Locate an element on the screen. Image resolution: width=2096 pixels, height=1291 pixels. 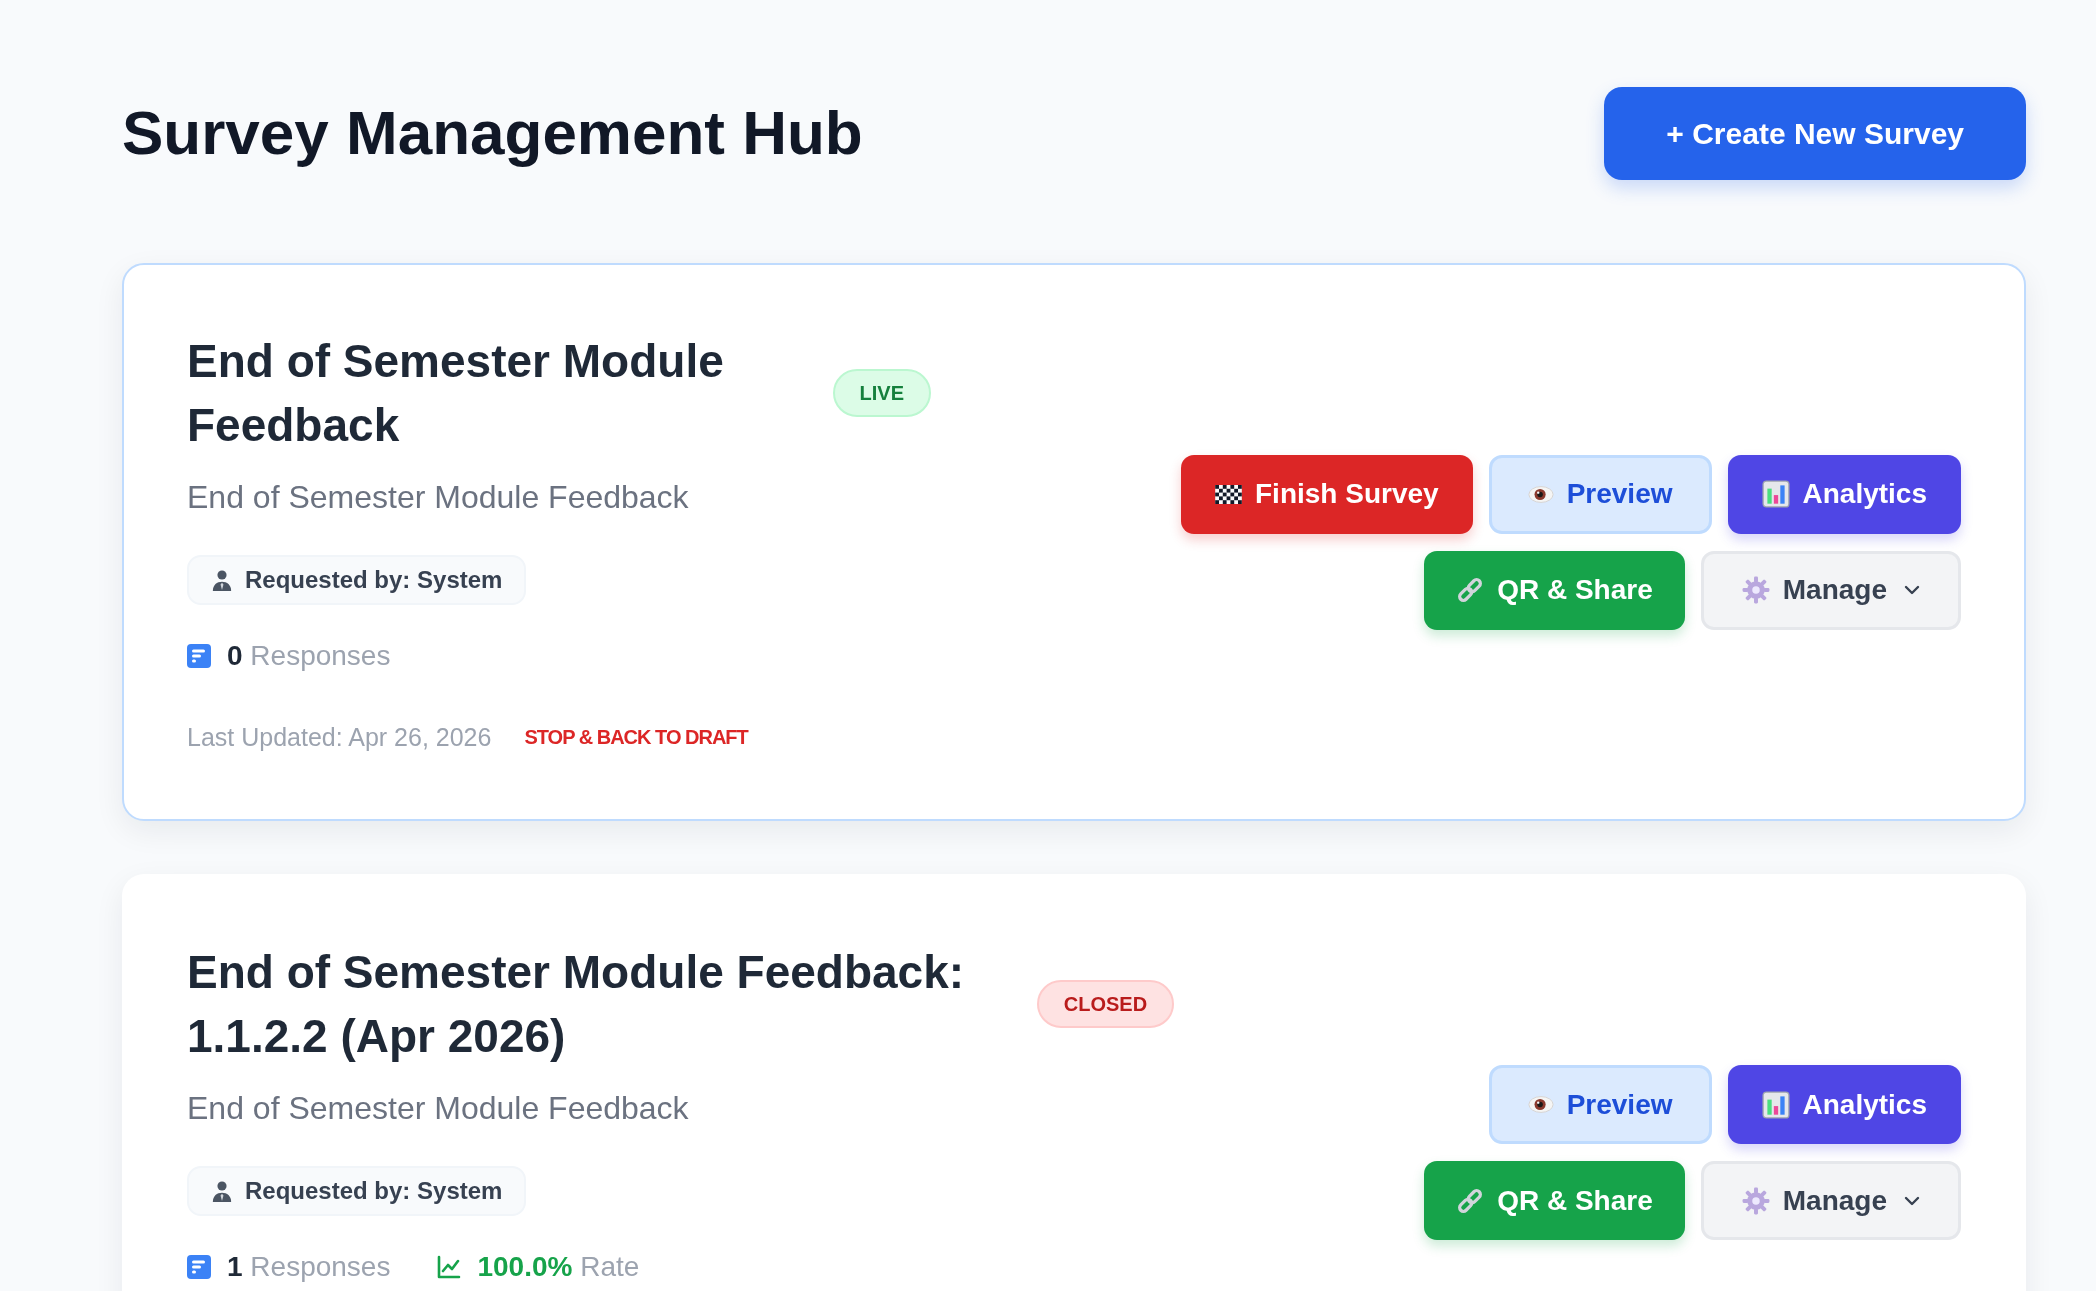
stop-back-to-draft-link: STOP & BACK TO DRAFT is located at coordinates (636, 737).